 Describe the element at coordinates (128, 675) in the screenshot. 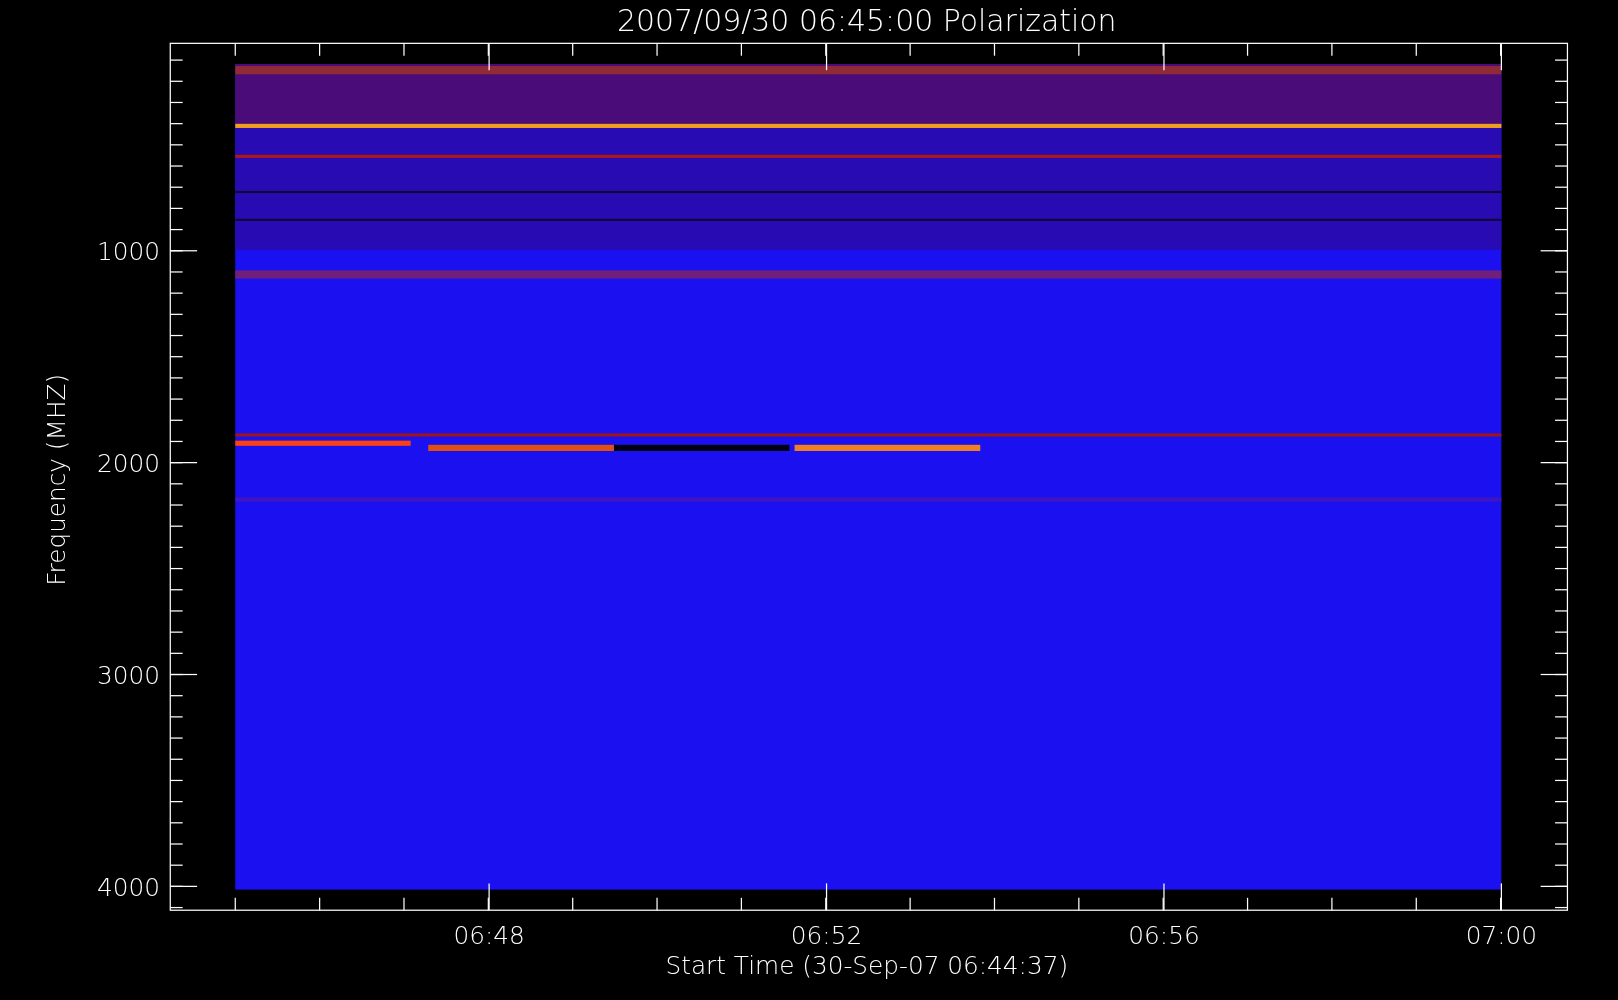

I see `tick-label: 3000` at that location.